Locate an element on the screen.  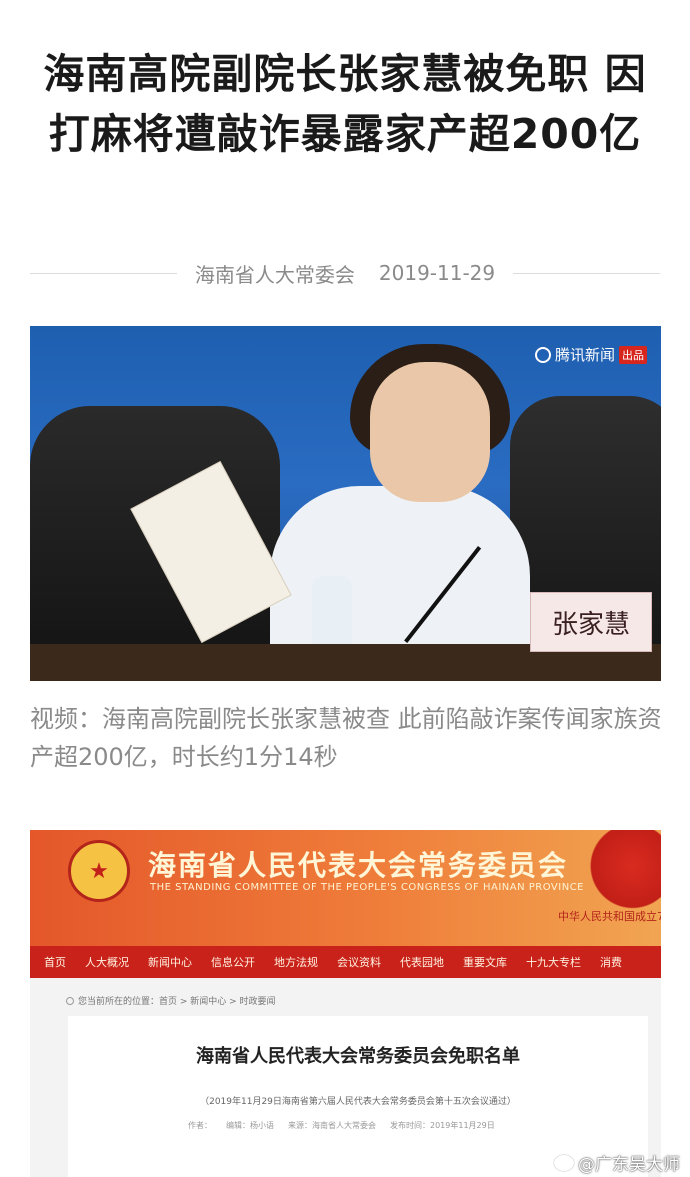
weibo-watermark: @广东吴大师 is located at coordinates (617, 1162).